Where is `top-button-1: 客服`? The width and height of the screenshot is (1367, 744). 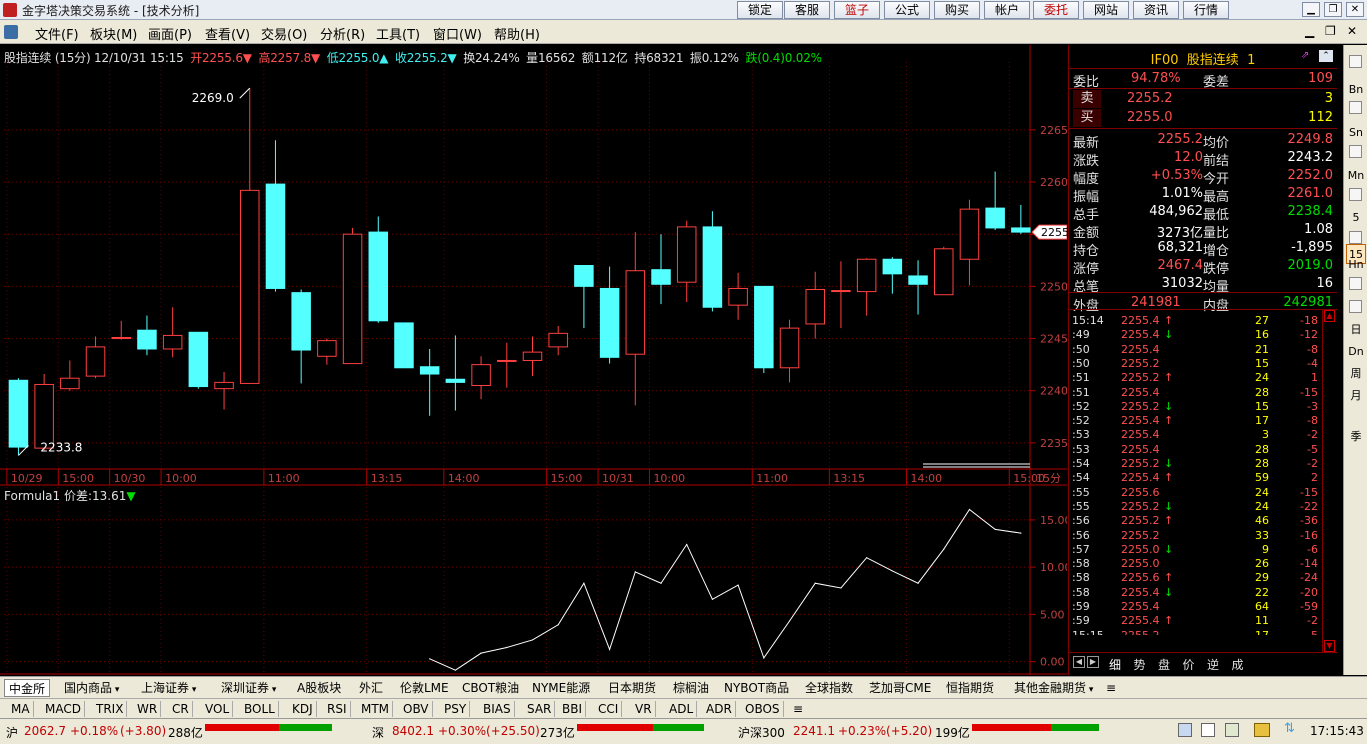
top-button-1: 客服 is located at coordinates (807, 10).